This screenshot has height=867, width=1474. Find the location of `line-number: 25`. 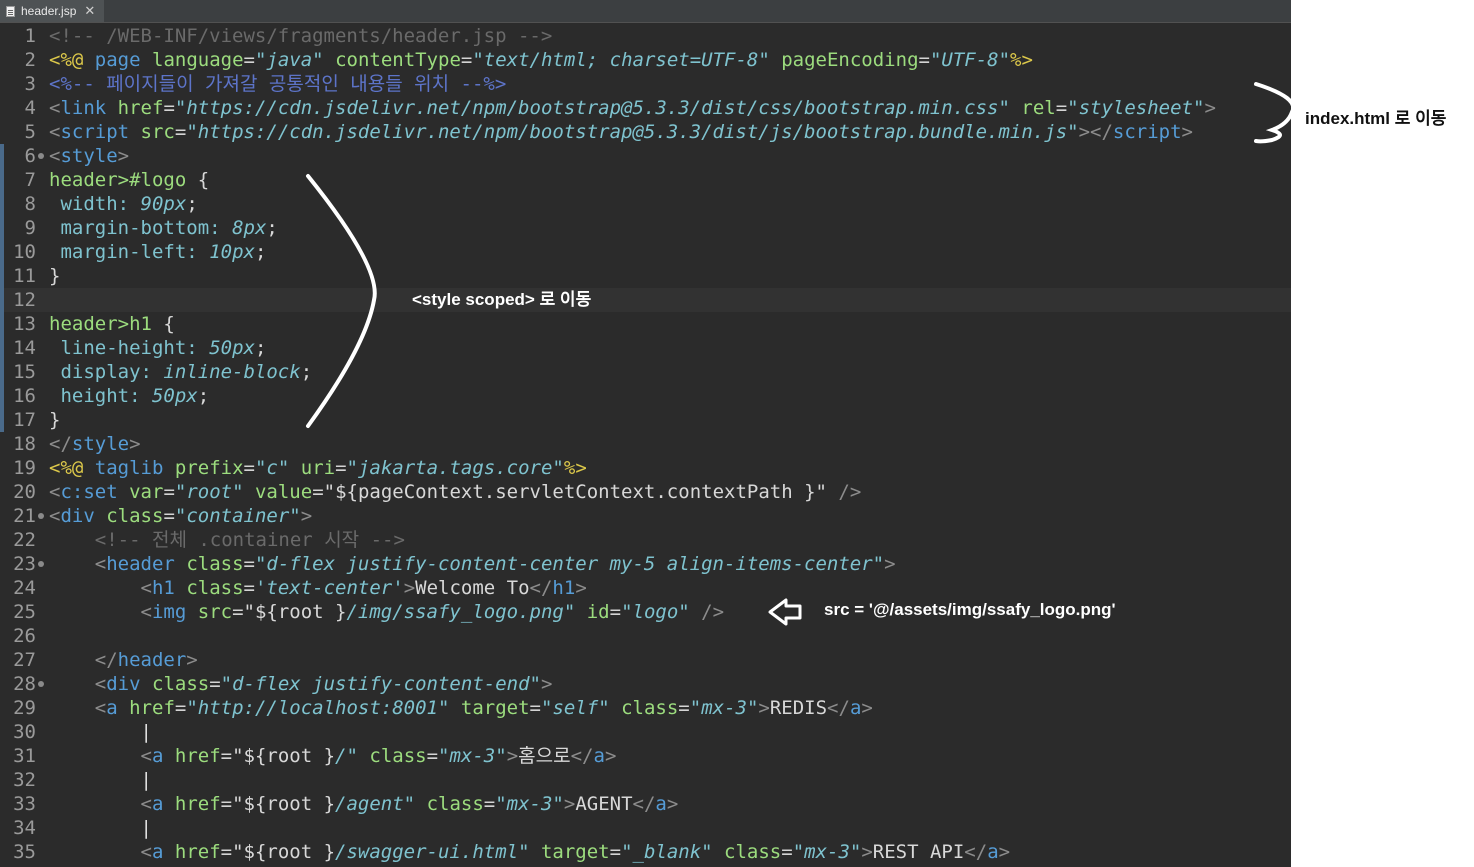

line-number: 25 is located at coordinates (19, 612).